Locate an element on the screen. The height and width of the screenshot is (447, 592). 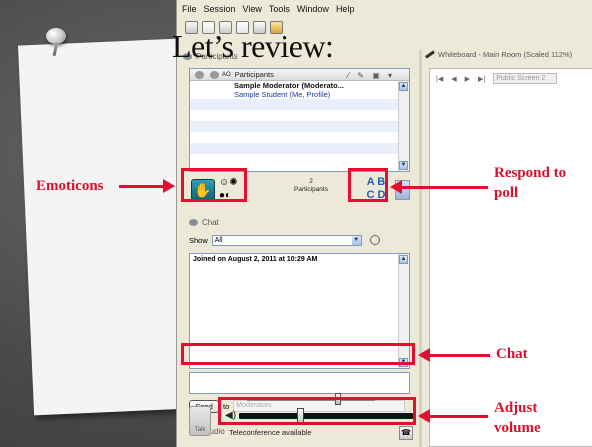
menu-file: File is located at coordinates (189, 9).